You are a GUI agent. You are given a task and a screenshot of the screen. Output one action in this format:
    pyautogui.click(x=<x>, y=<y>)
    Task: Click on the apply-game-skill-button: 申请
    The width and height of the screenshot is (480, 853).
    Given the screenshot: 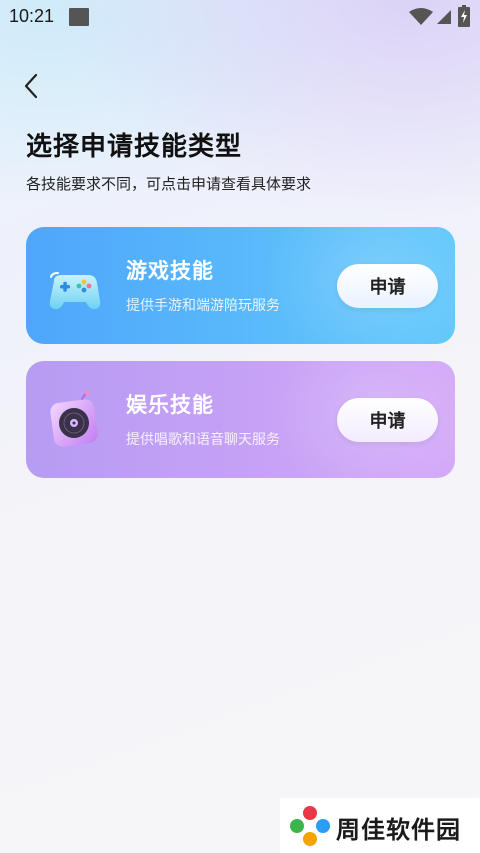 What is the action you would take?
    pyautogui.click(x=387, y=286)
    